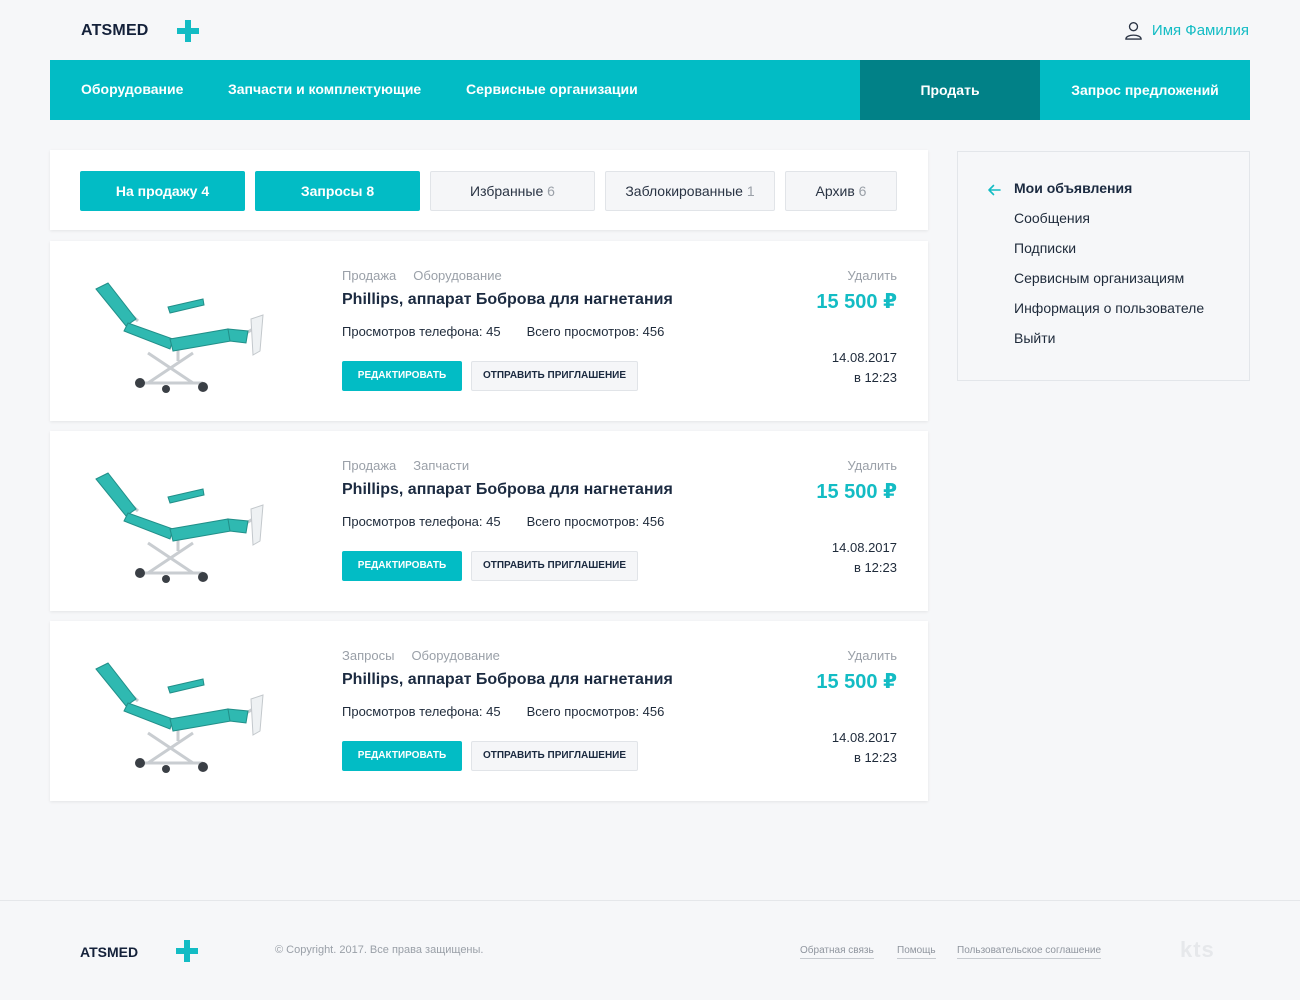 Image resolution: width=1300 pixels, height=1000 pixels. Describe the element at coordinates (1073, 188) in the screenshot. I see `sidebar-item-my-listings: Мои объявления` at that location.